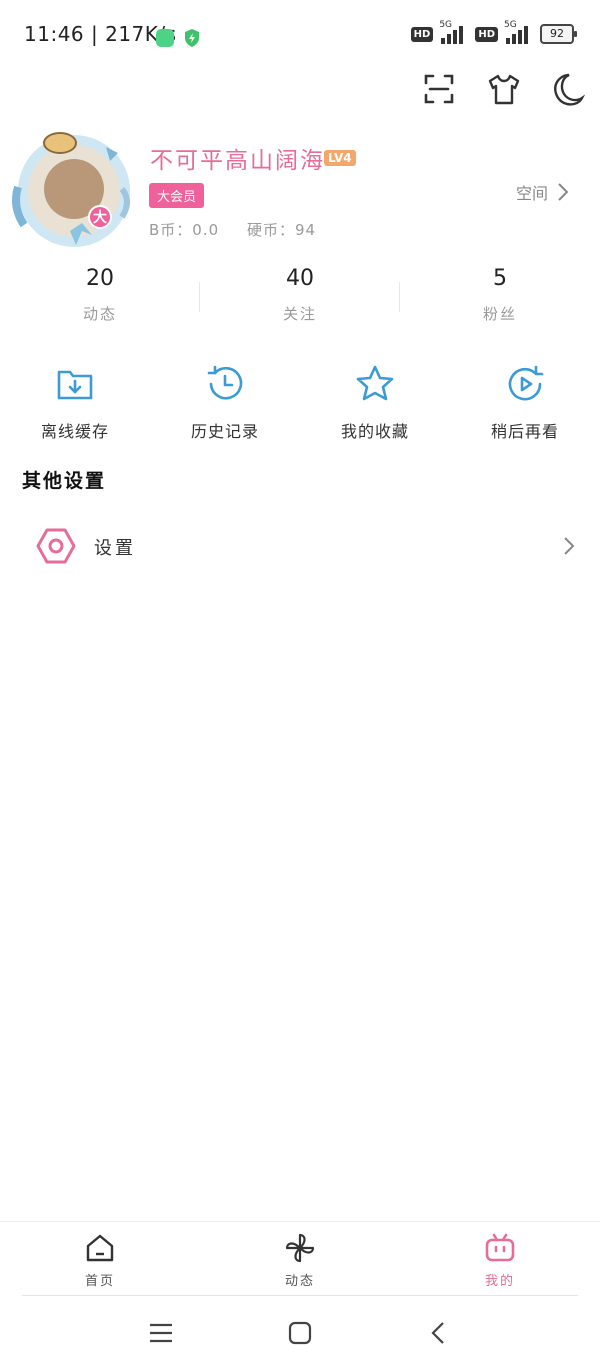  Describe the element at coordinates (422, 34) in the screenshot. I see `hd-badge: HD` at that location.